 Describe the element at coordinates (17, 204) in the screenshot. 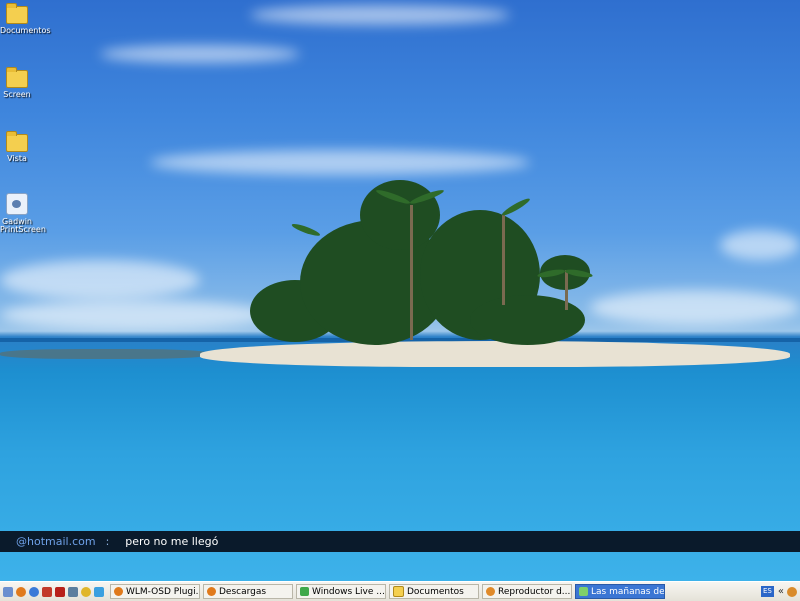

I see `printscreen-app-icon` at that location.